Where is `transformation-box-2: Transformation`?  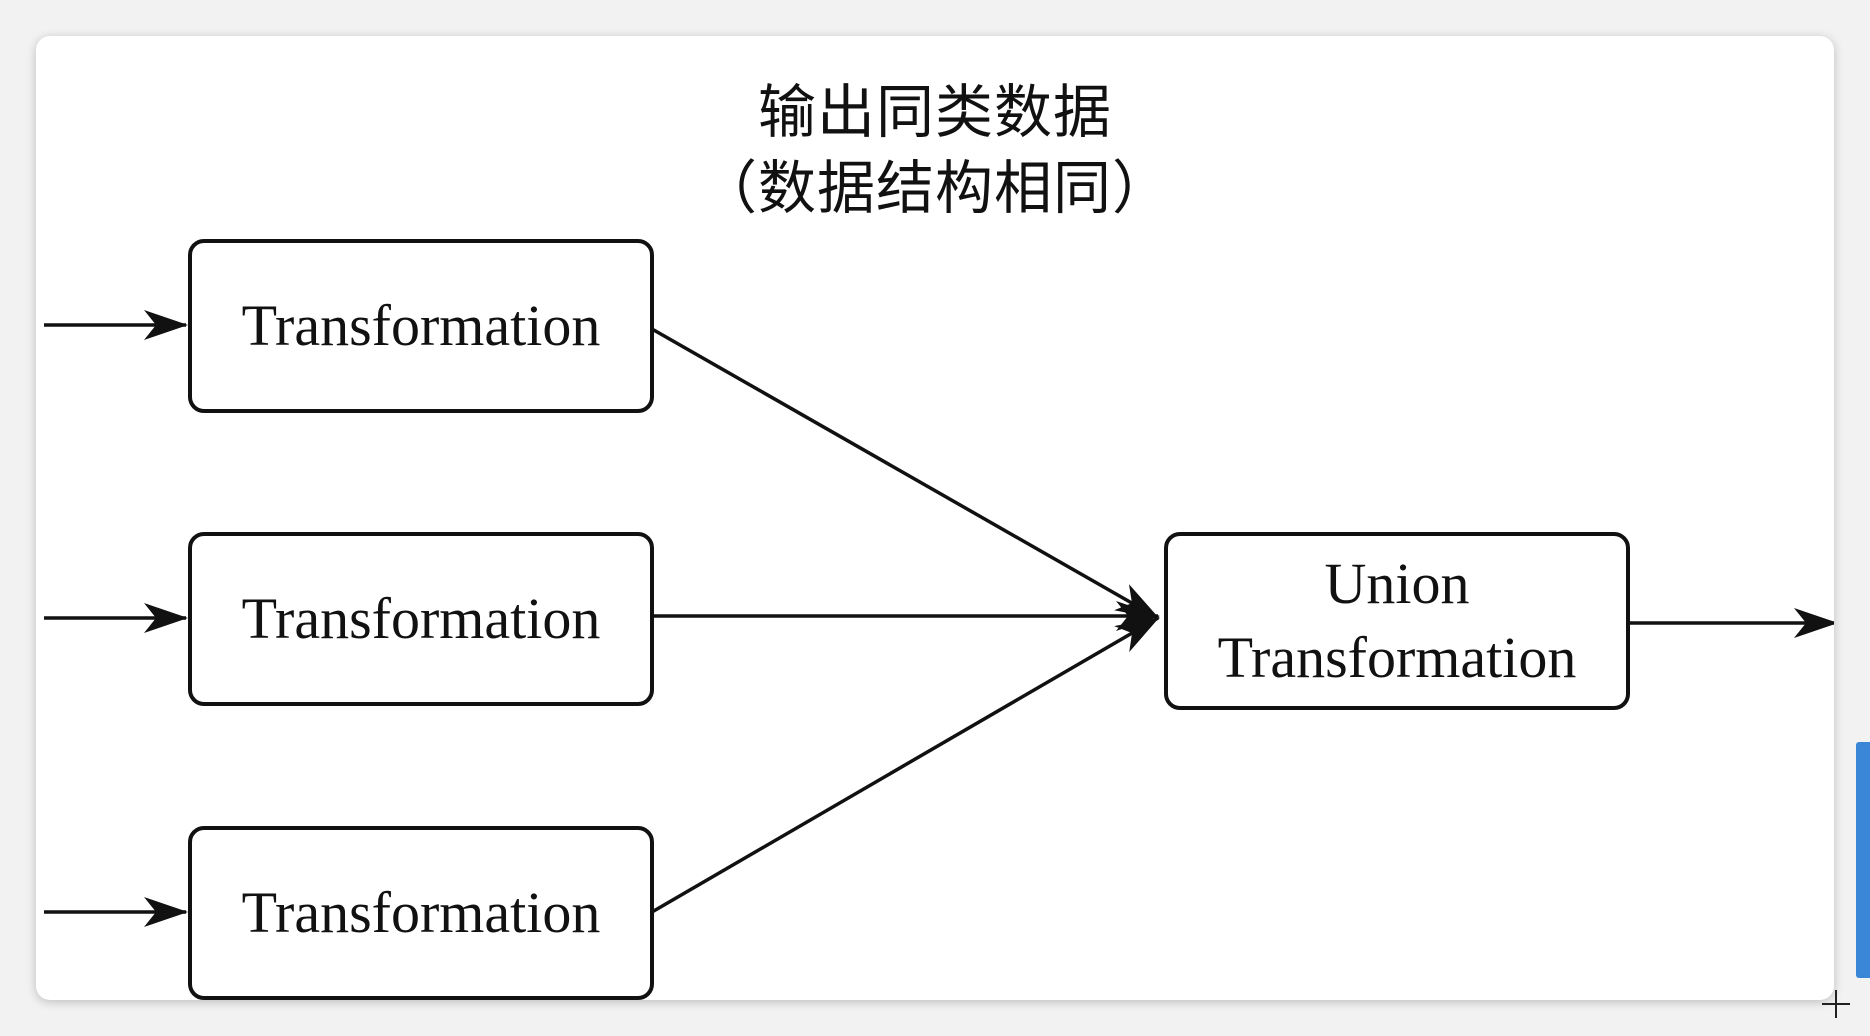
transformation-box-2: Transformation is located at coordinates (421, 619).